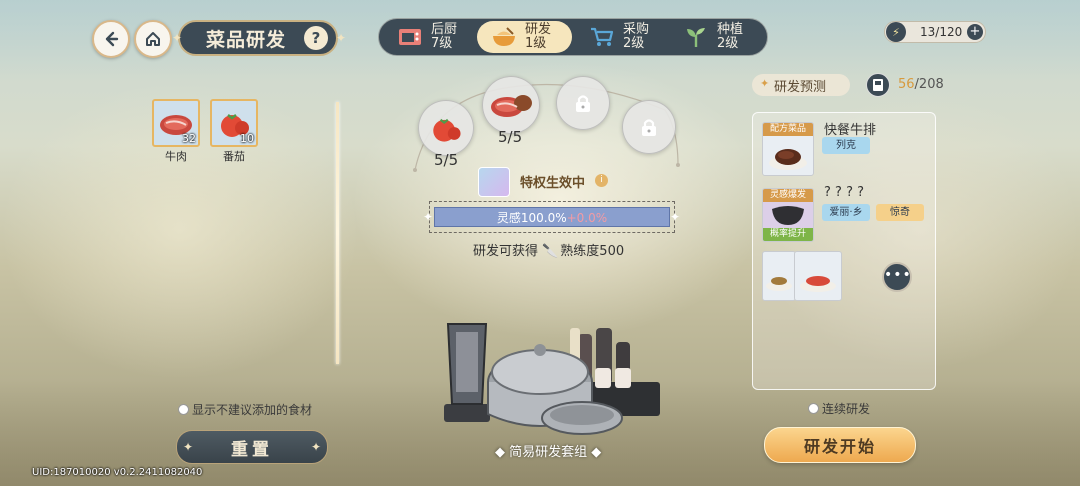  I want to click on knife-icon: 🔪, so click(550, 251).